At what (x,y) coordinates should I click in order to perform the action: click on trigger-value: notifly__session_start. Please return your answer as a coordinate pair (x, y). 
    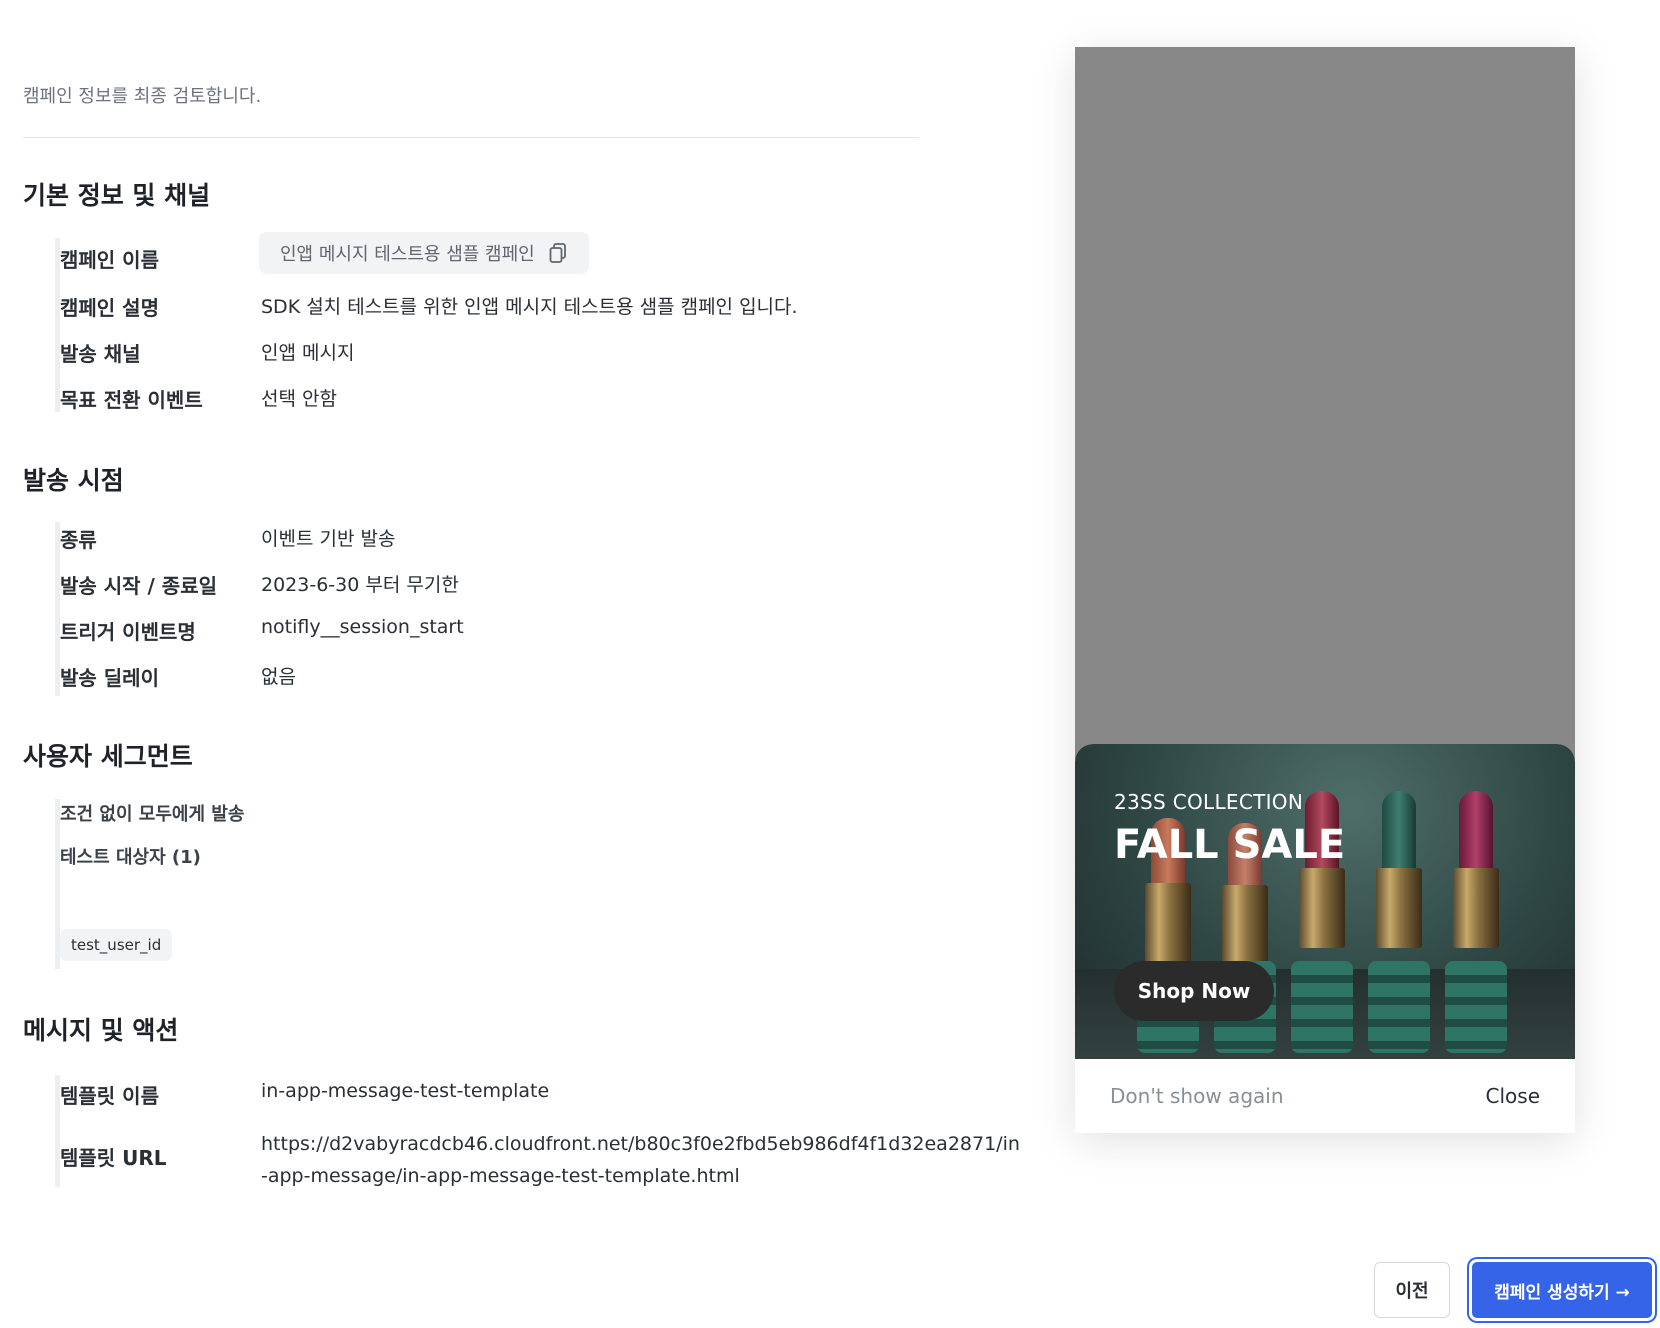
    Looking at the image, I should click on (362, 627).